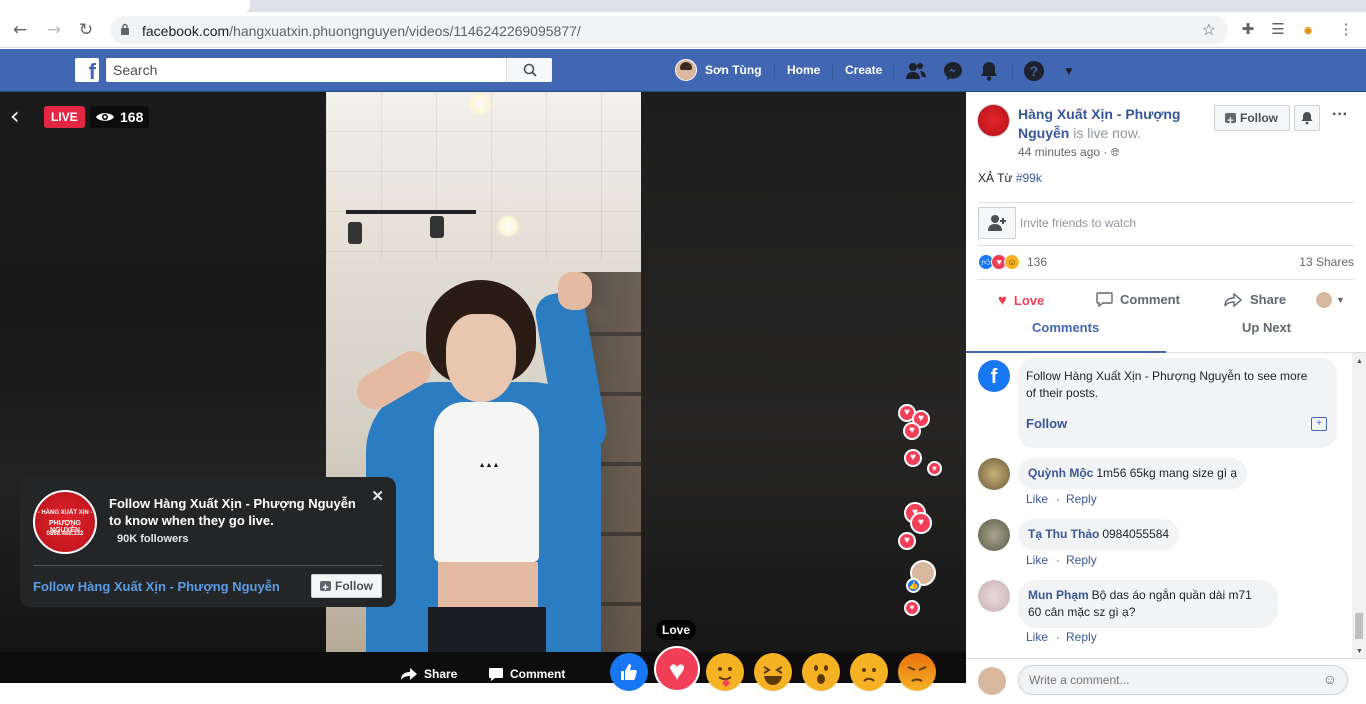 This screenshot has width=1366, height=704. I want to click on add-friend-icon, so click(997, 223).